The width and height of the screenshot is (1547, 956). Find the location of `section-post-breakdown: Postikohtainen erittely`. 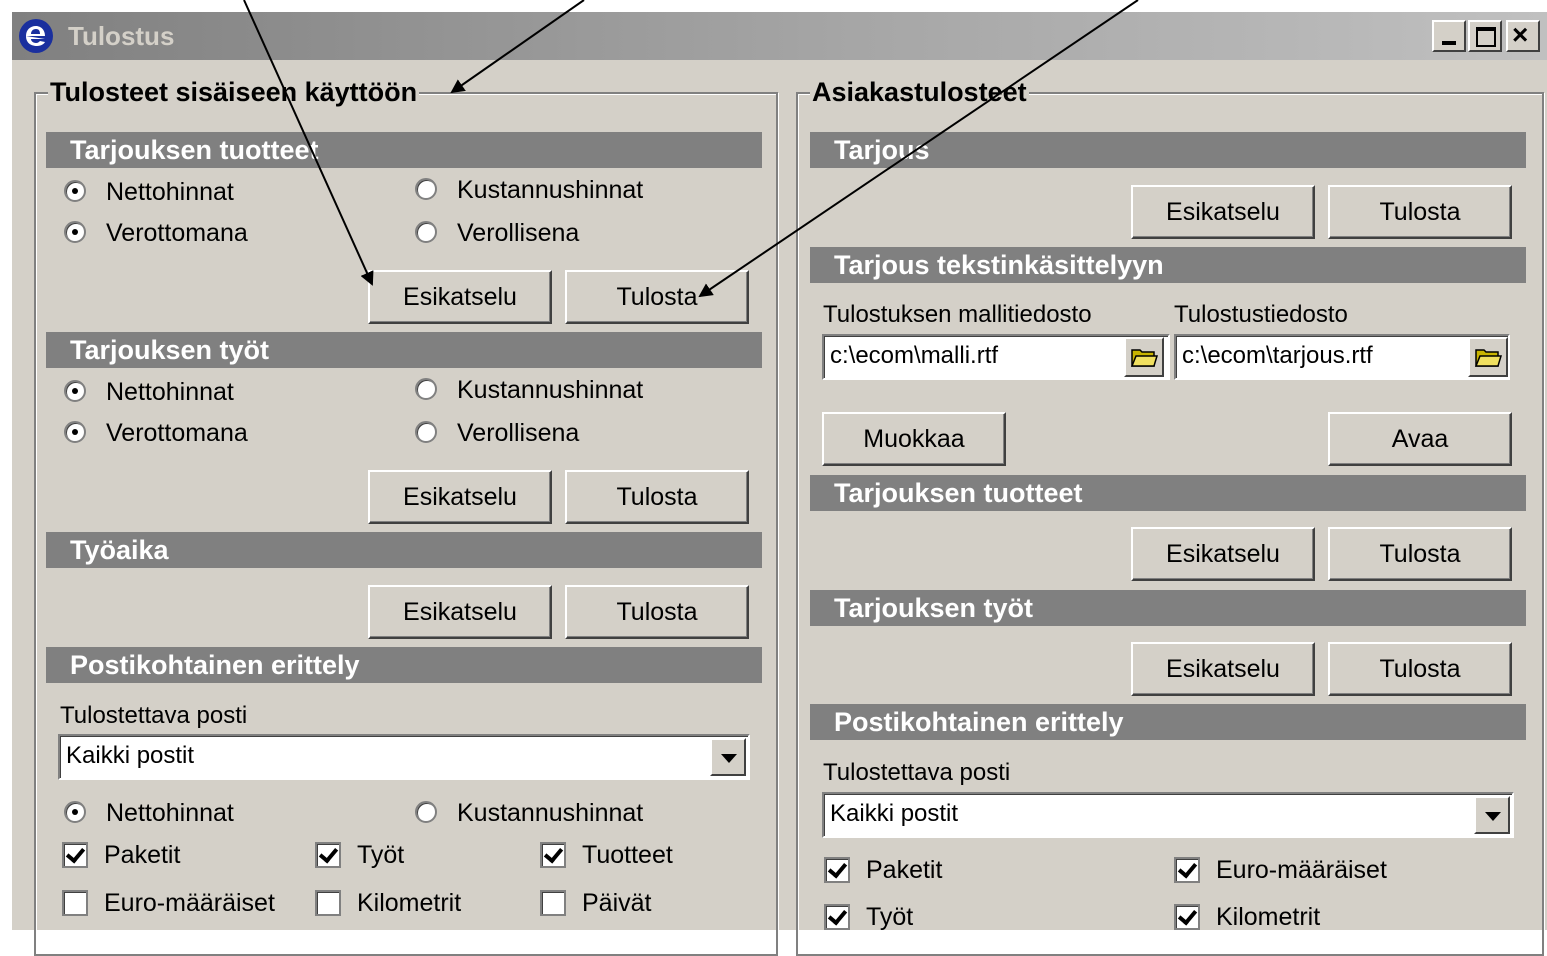

section-post-breakdown: Postikohtainen erittely is located at coordinates (404, 665).